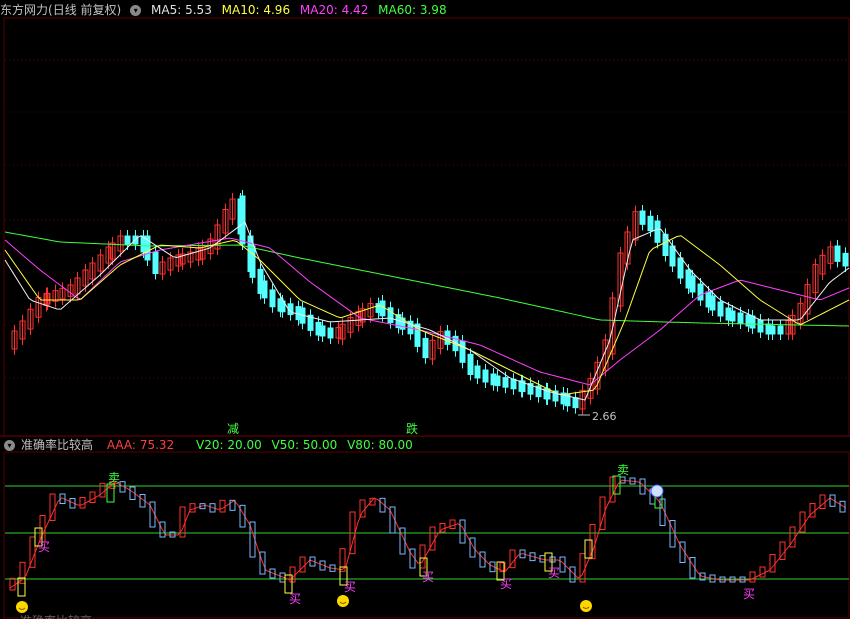 This screenshot has height=619, width=850. I want to click on signal-fall: 跌, so click(412, 429).